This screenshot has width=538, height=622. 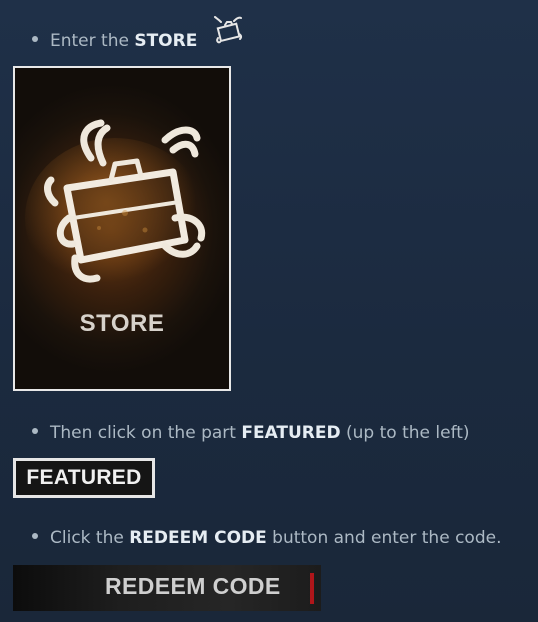 What do you see at coordinates (90, 538) in the screenshot?
I see `step-text-before: Click the` at bounding box center [90, 538].